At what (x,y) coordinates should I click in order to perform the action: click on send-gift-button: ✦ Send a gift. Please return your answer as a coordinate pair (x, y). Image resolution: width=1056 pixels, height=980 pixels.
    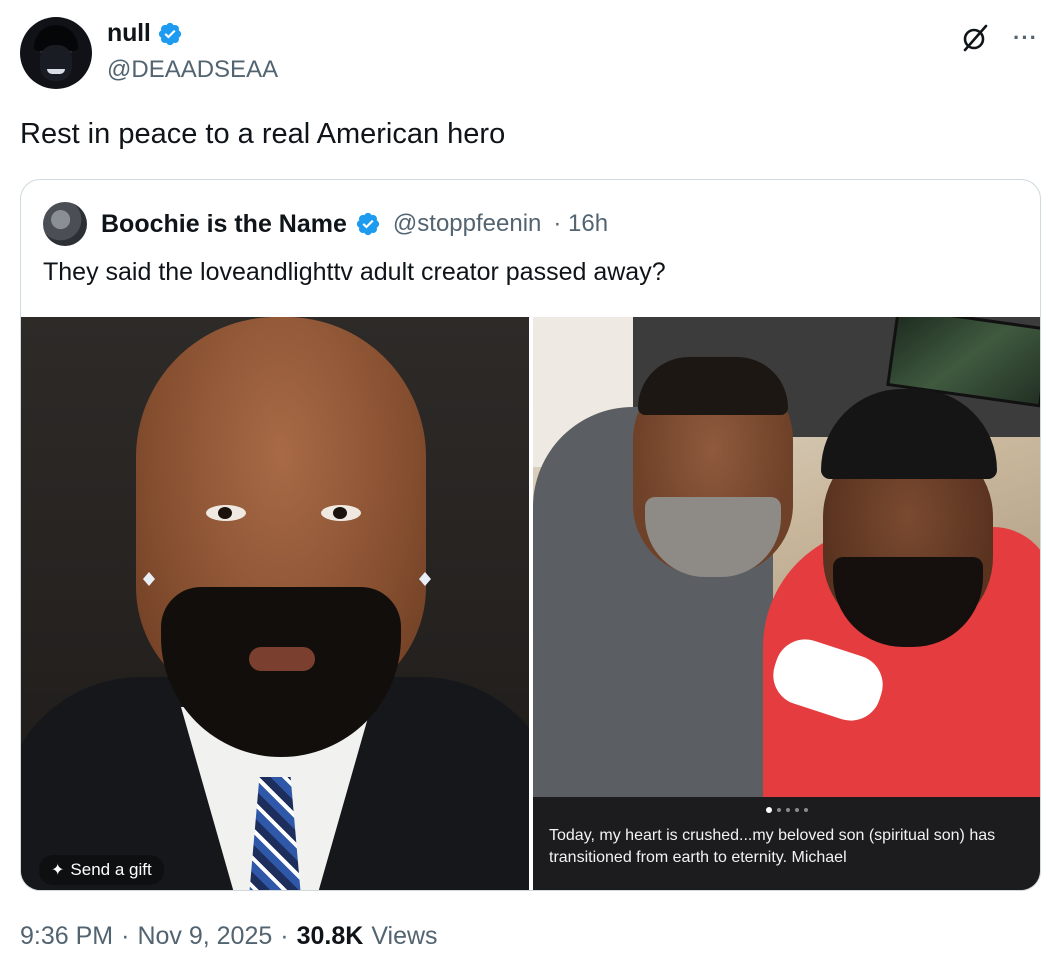
    Looking at the image, I should click on (101, 870).